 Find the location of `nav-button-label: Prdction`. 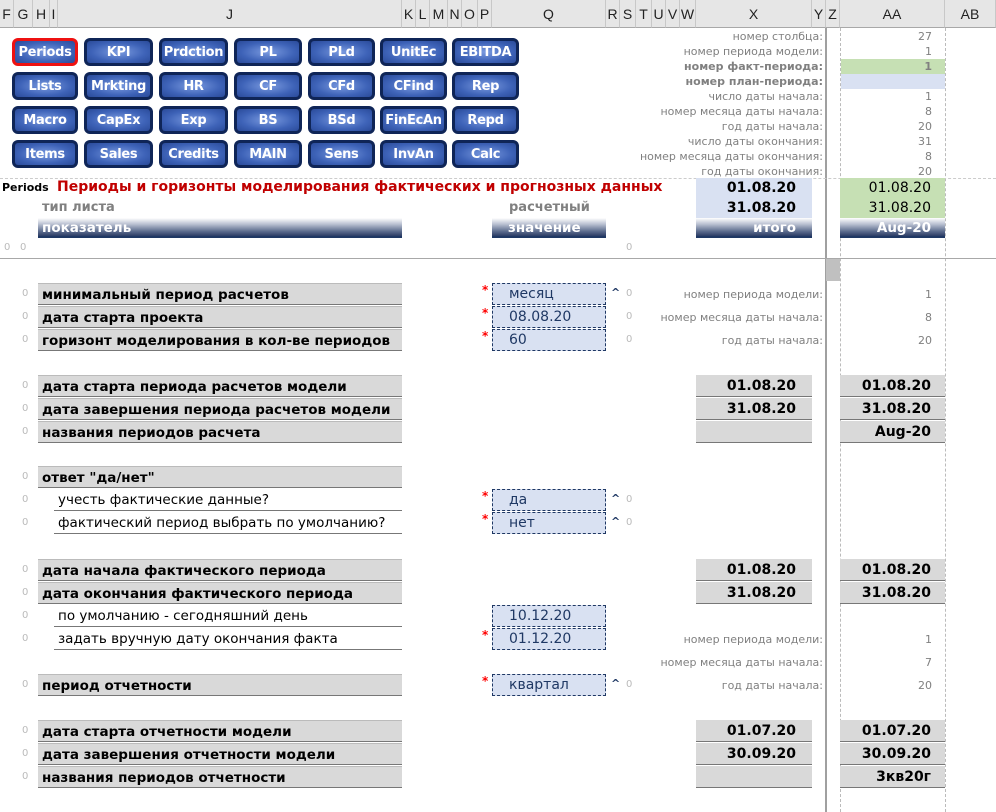

nav-button-label: Prdction is located at coordinates (193, 52).